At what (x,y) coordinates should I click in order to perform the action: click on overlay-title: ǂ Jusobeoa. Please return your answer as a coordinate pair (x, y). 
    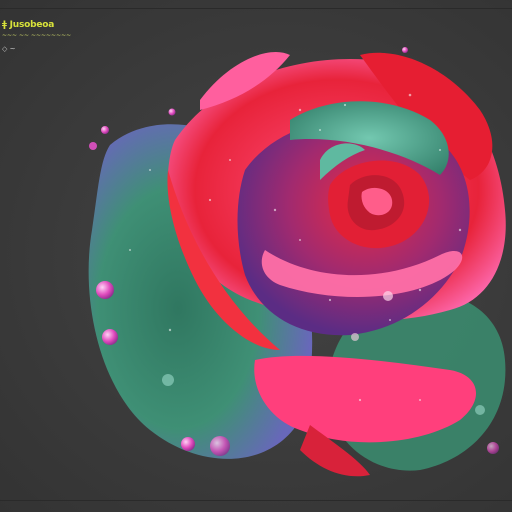
    Looking at the image, I should click on (28, 25).